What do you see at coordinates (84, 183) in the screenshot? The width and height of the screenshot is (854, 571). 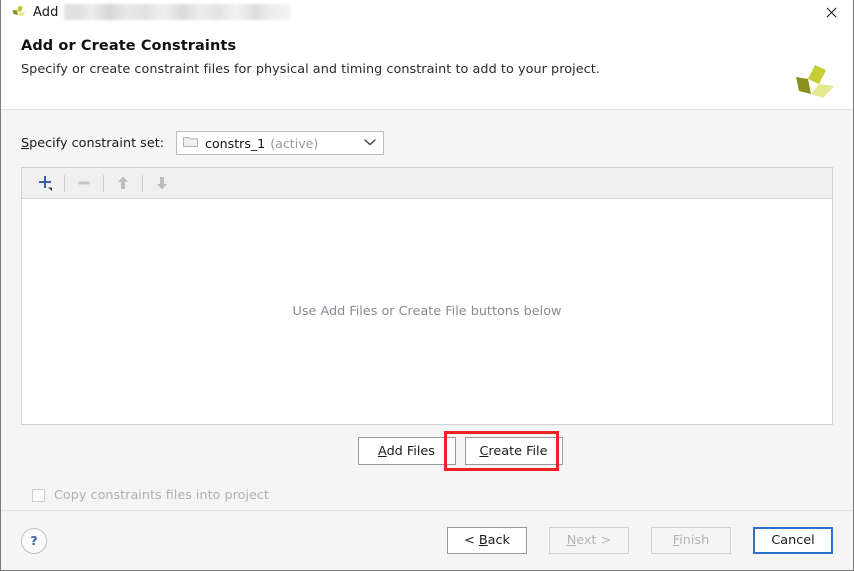 I see `remove-source-button` at bounding box center [84, 183].